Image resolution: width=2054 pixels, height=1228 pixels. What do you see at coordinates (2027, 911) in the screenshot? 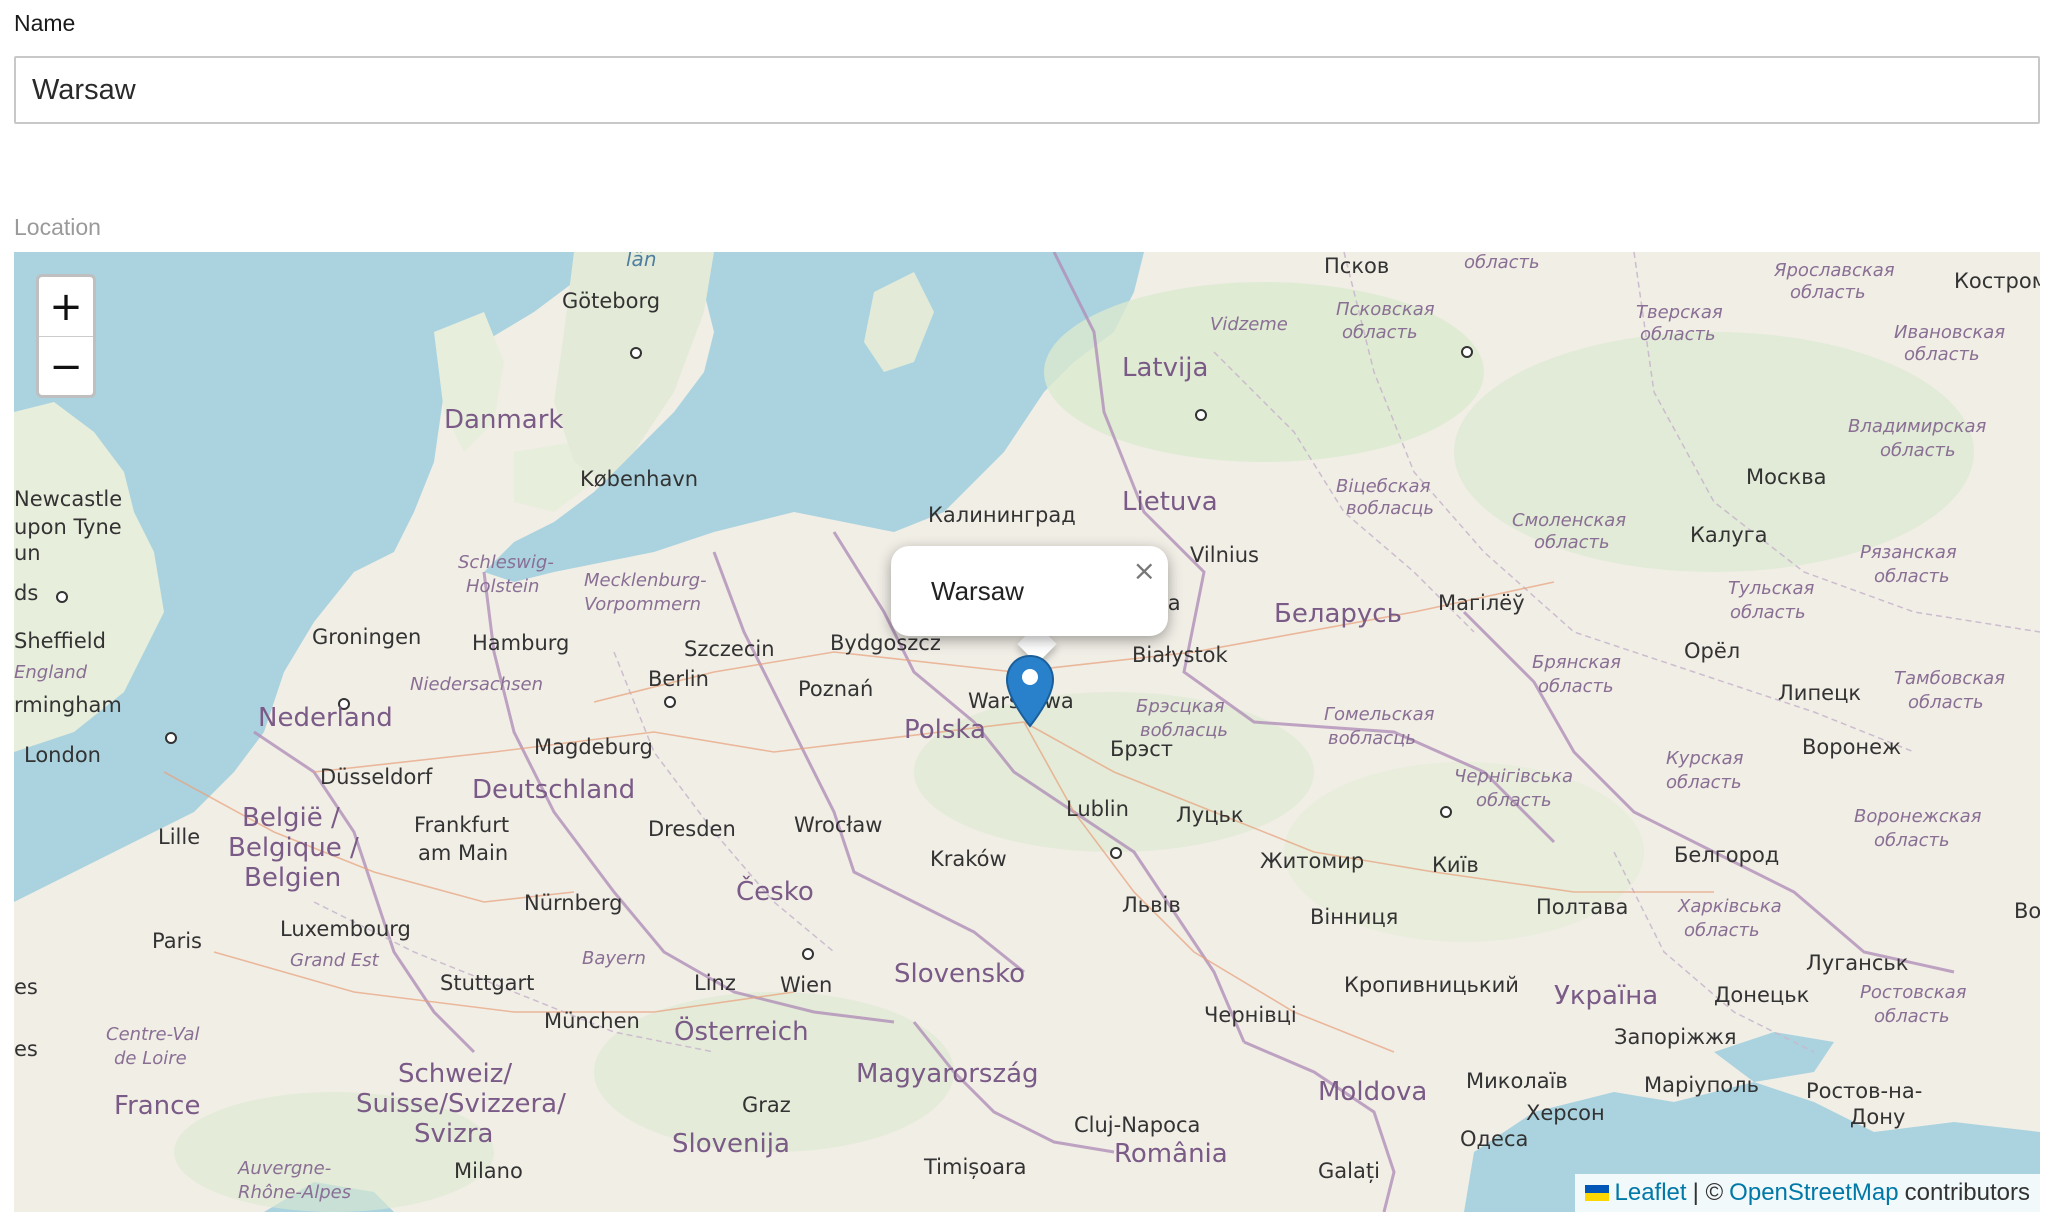
I see `map-label-bo: Bo` at bounding box center [2027, 911].